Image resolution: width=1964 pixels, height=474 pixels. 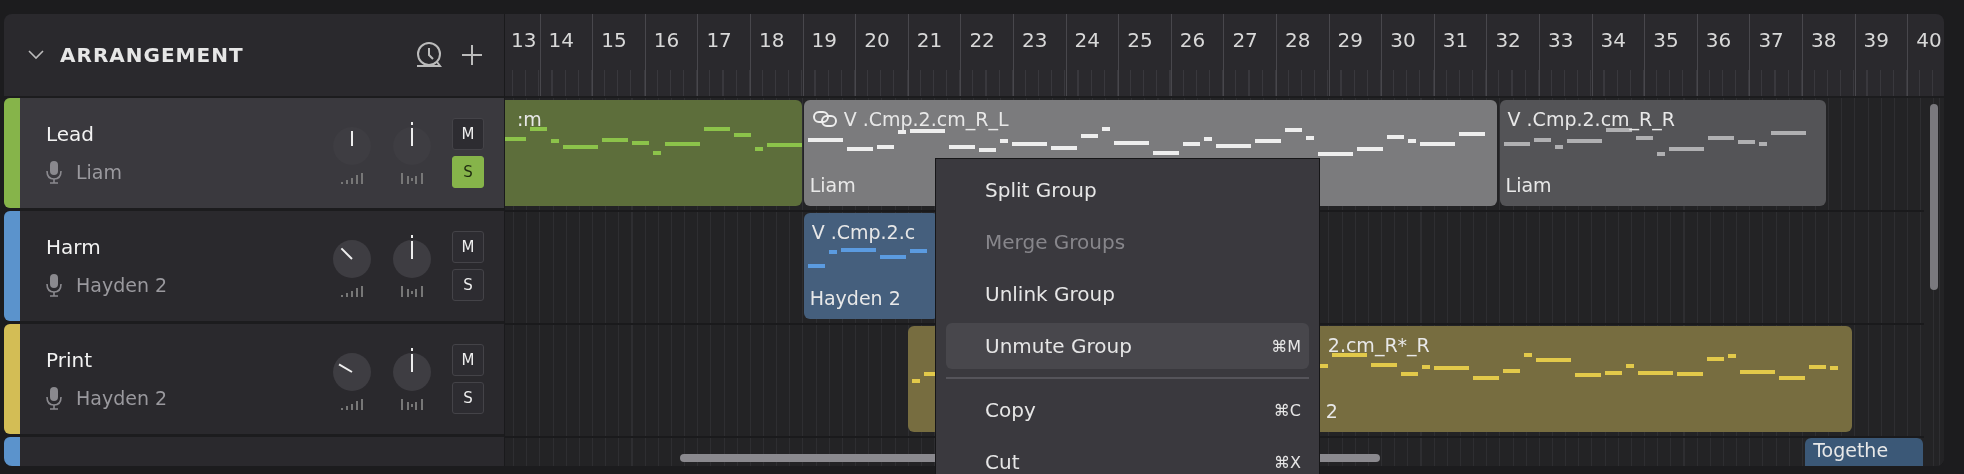 What do you see at coordinates (1663, 153) in the screenshot?
I see `clip: V .Cmp.2.cm_R_R Liam` at bounding box center [1663, 153].